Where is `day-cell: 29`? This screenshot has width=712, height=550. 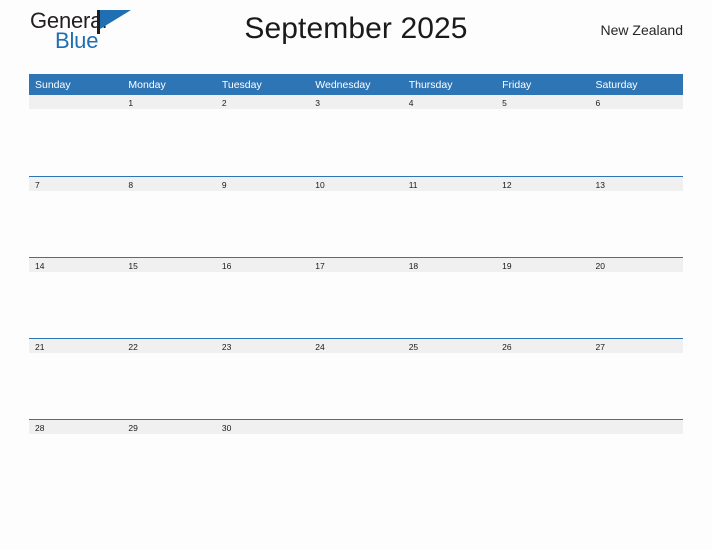 day-cell: 29 is located at coordinates (169, 459).